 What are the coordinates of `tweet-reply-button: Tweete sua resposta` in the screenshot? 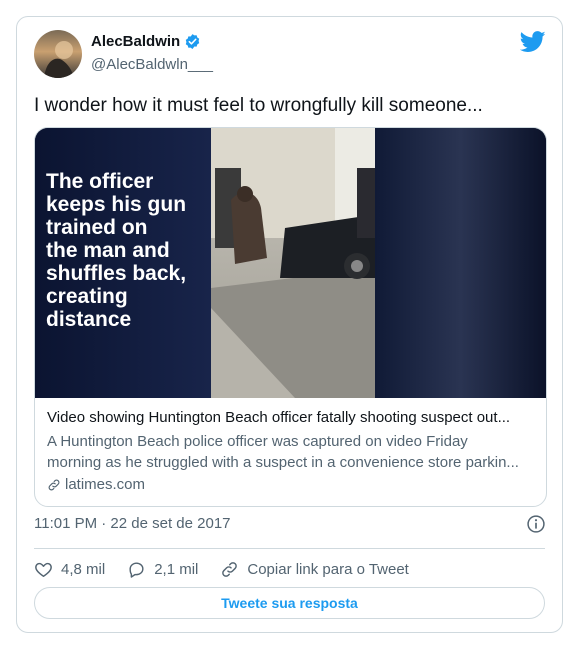 It's located at (289, 603).